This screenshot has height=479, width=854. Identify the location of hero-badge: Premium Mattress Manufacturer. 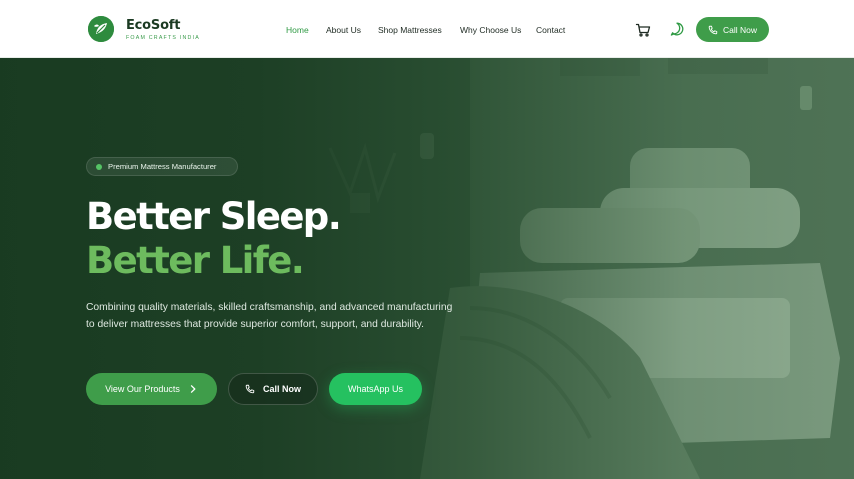
(162, 166).